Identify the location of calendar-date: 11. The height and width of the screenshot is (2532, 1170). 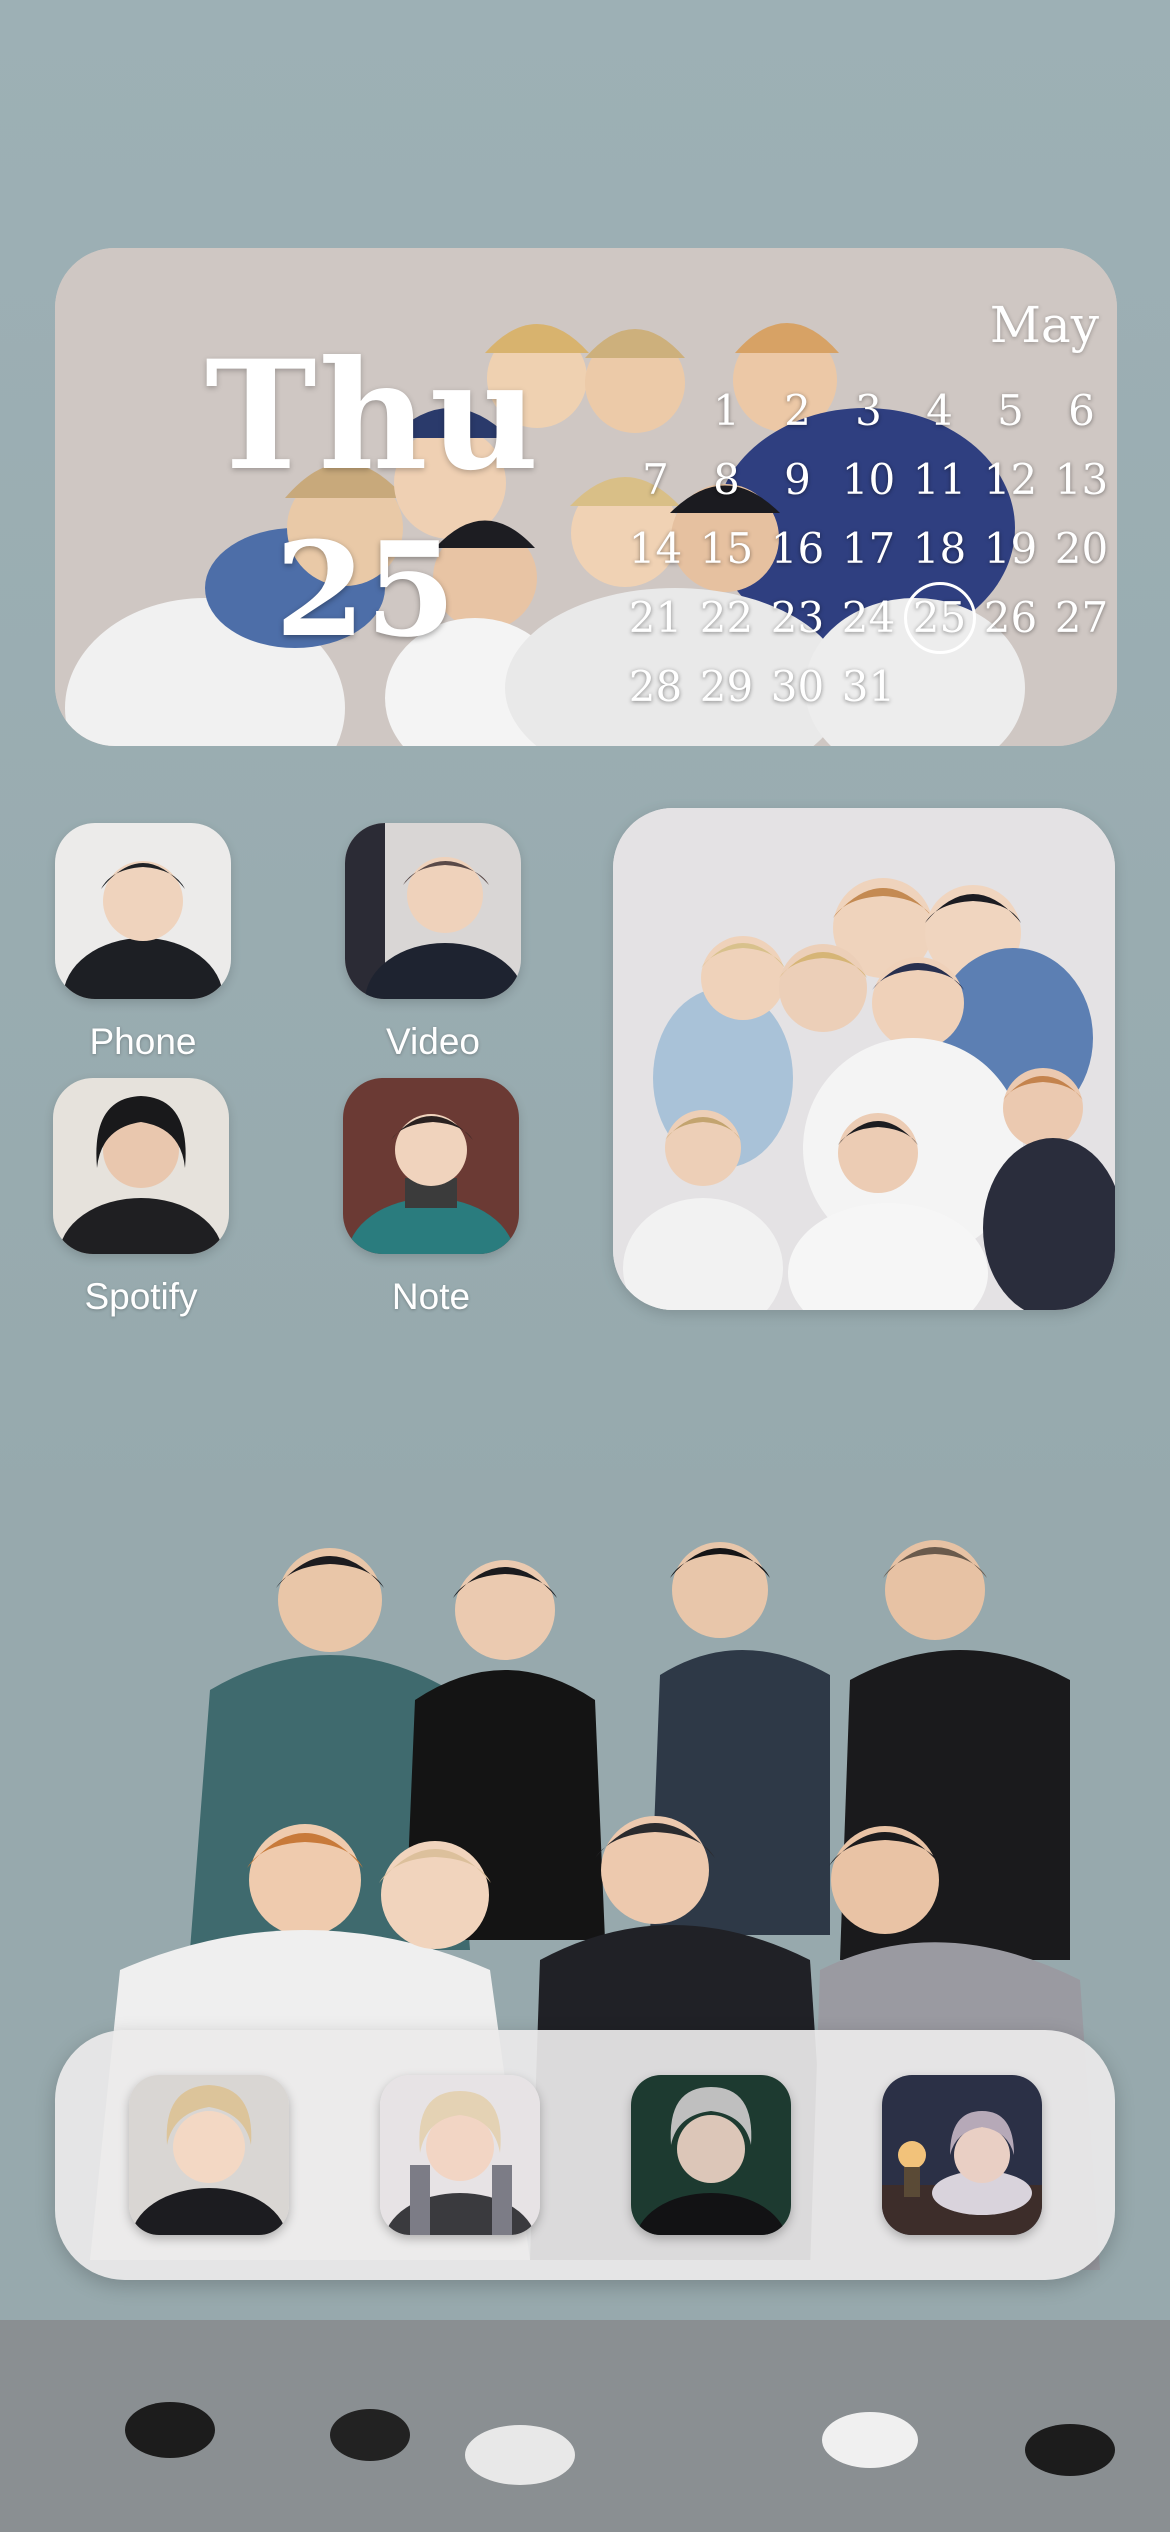
(939, 479).